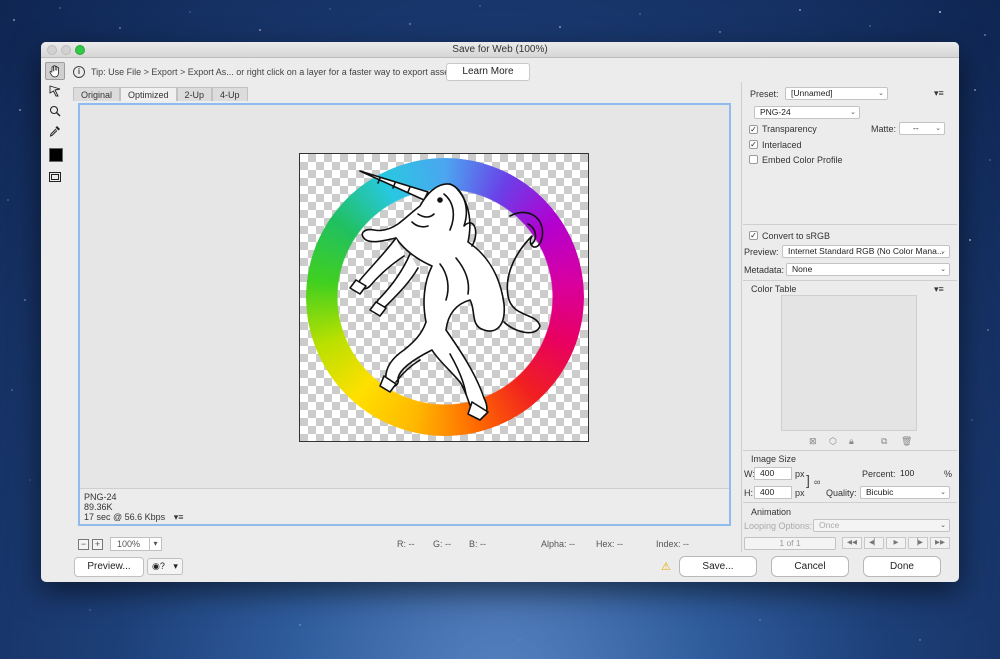  I want to click on percent-input: 100, so click(915, 473).